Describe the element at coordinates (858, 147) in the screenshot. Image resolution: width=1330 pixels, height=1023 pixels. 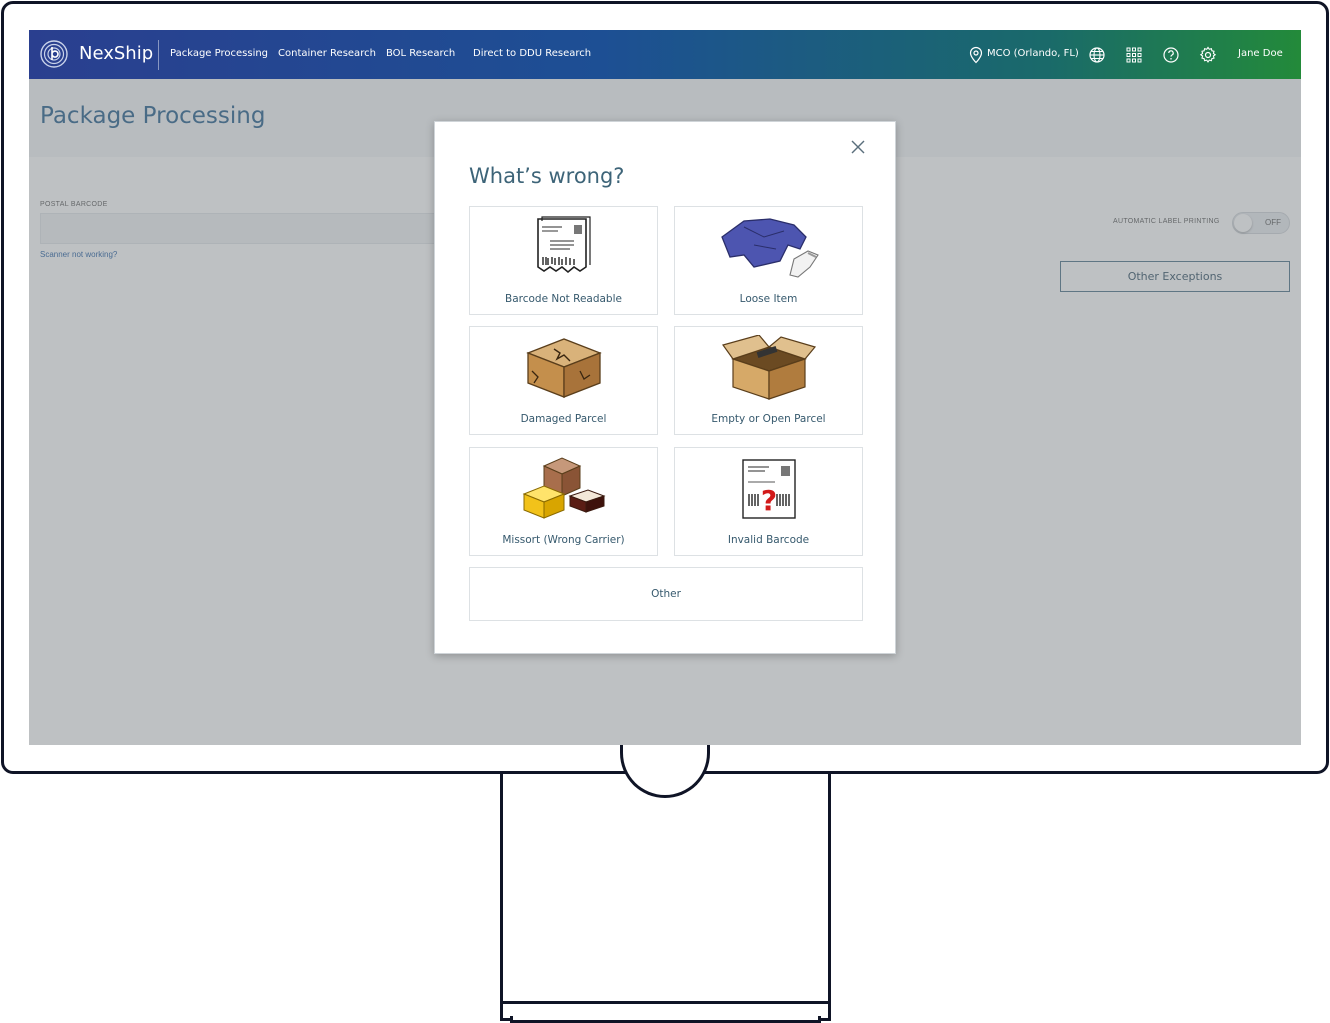
I see `close-icon` at that location.